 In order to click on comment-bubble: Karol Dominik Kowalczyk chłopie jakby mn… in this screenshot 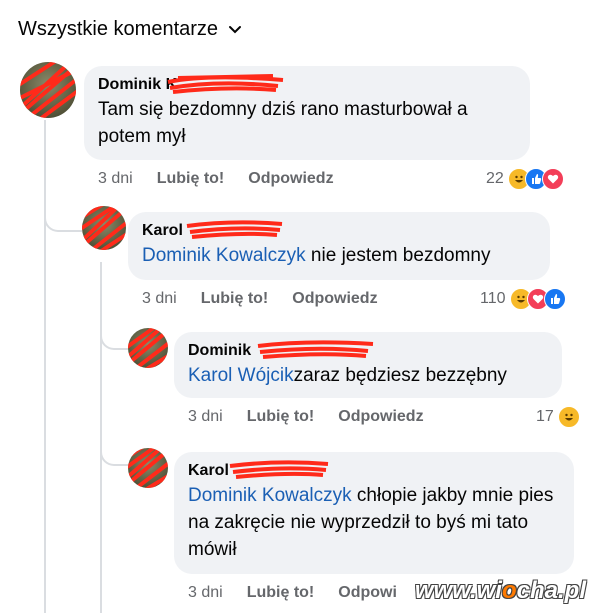, I will do `click(374, 513)`.